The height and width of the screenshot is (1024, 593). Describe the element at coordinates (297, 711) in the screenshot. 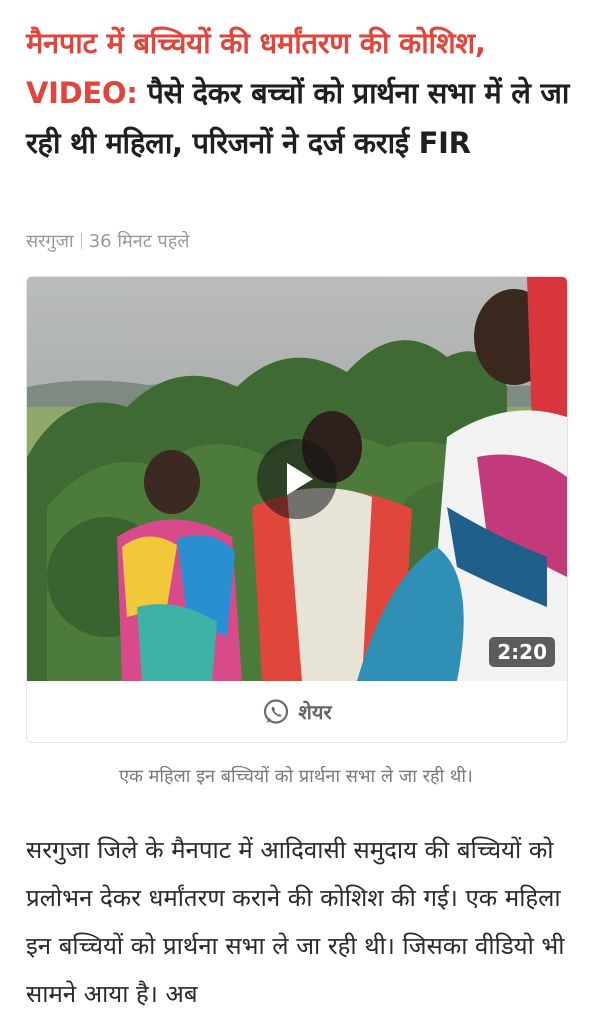

I see `share-button: शेयर` at that location.